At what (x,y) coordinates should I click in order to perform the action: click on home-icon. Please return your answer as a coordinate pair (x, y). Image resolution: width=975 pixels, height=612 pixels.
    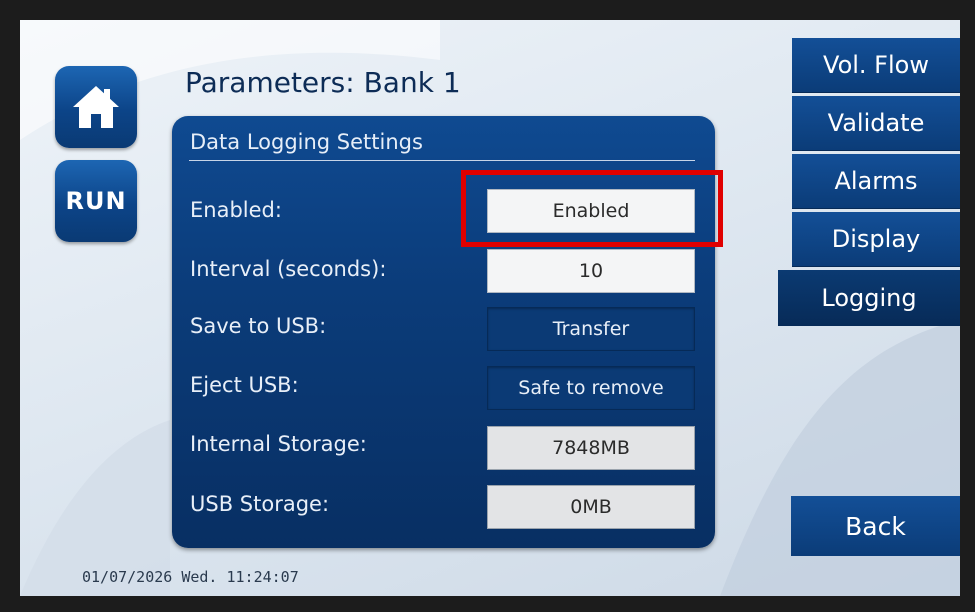
    Looking at the image, I should click on (96, 107).